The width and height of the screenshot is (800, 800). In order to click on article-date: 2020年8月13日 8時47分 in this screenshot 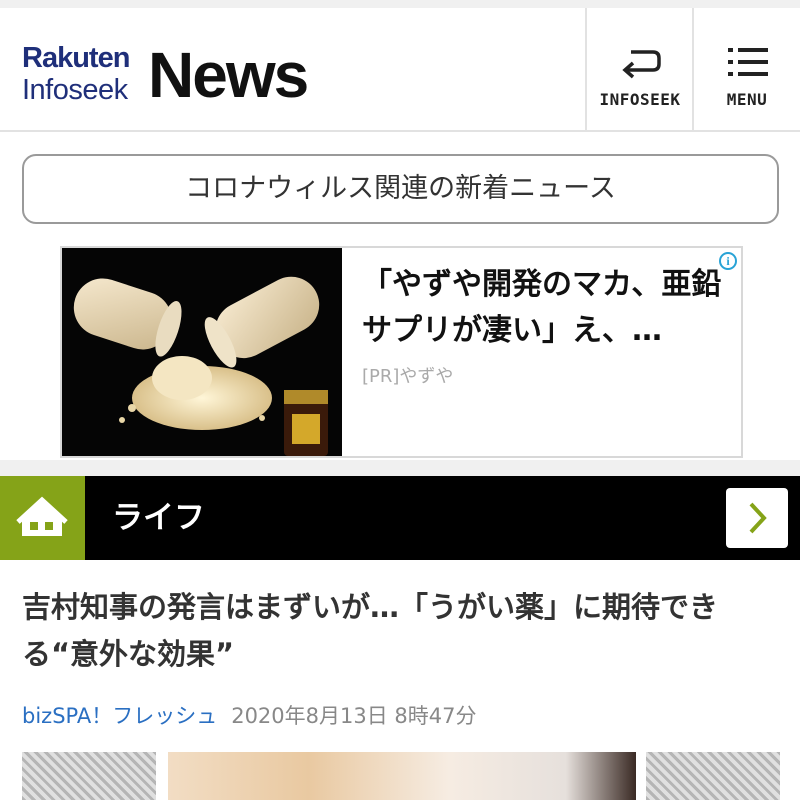, I will do `click(354, 716)`.